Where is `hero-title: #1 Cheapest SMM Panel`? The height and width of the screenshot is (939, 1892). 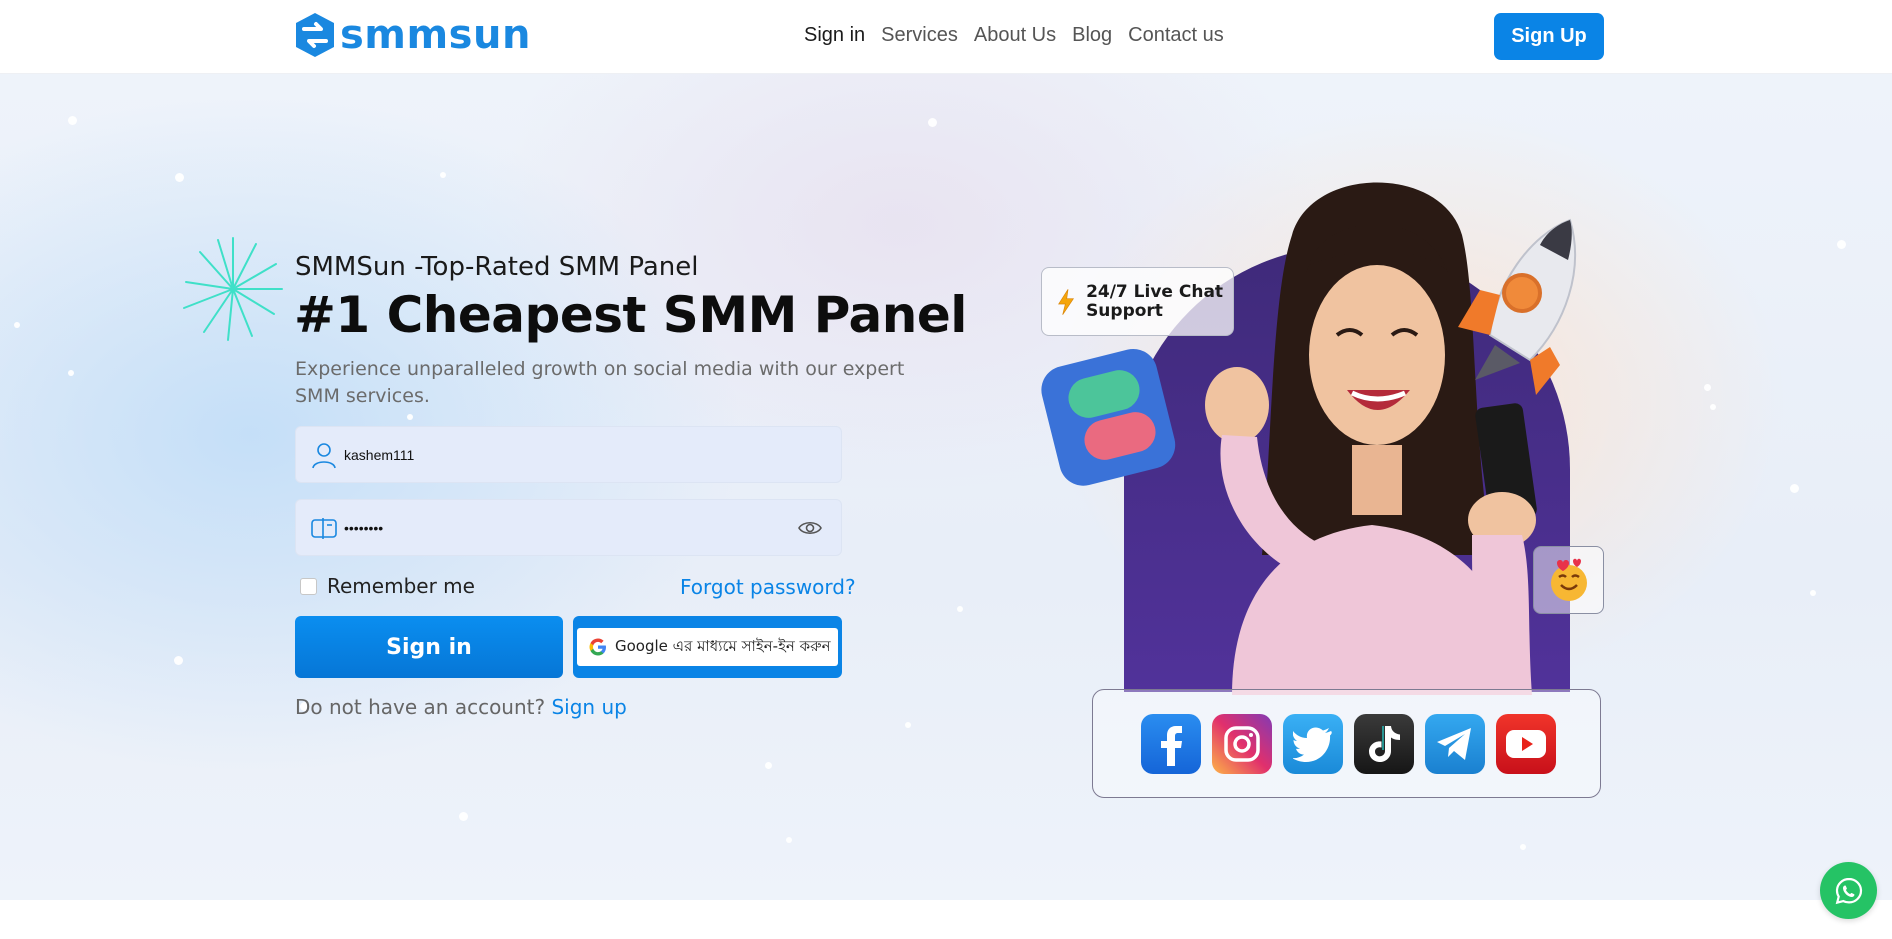 hero-title: #1 Cheapest SMM Panel is located at coordinates (630, 315).